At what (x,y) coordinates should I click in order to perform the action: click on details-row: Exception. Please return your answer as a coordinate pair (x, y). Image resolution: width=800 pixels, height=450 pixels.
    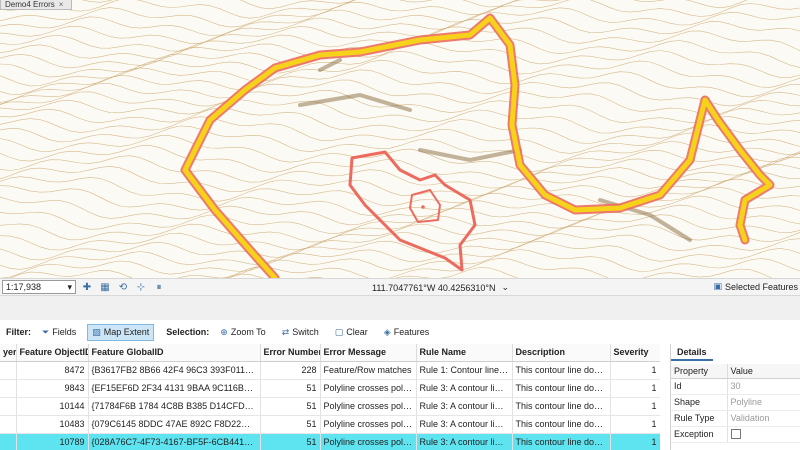
    Looking at the image, I should click on (735, 434).